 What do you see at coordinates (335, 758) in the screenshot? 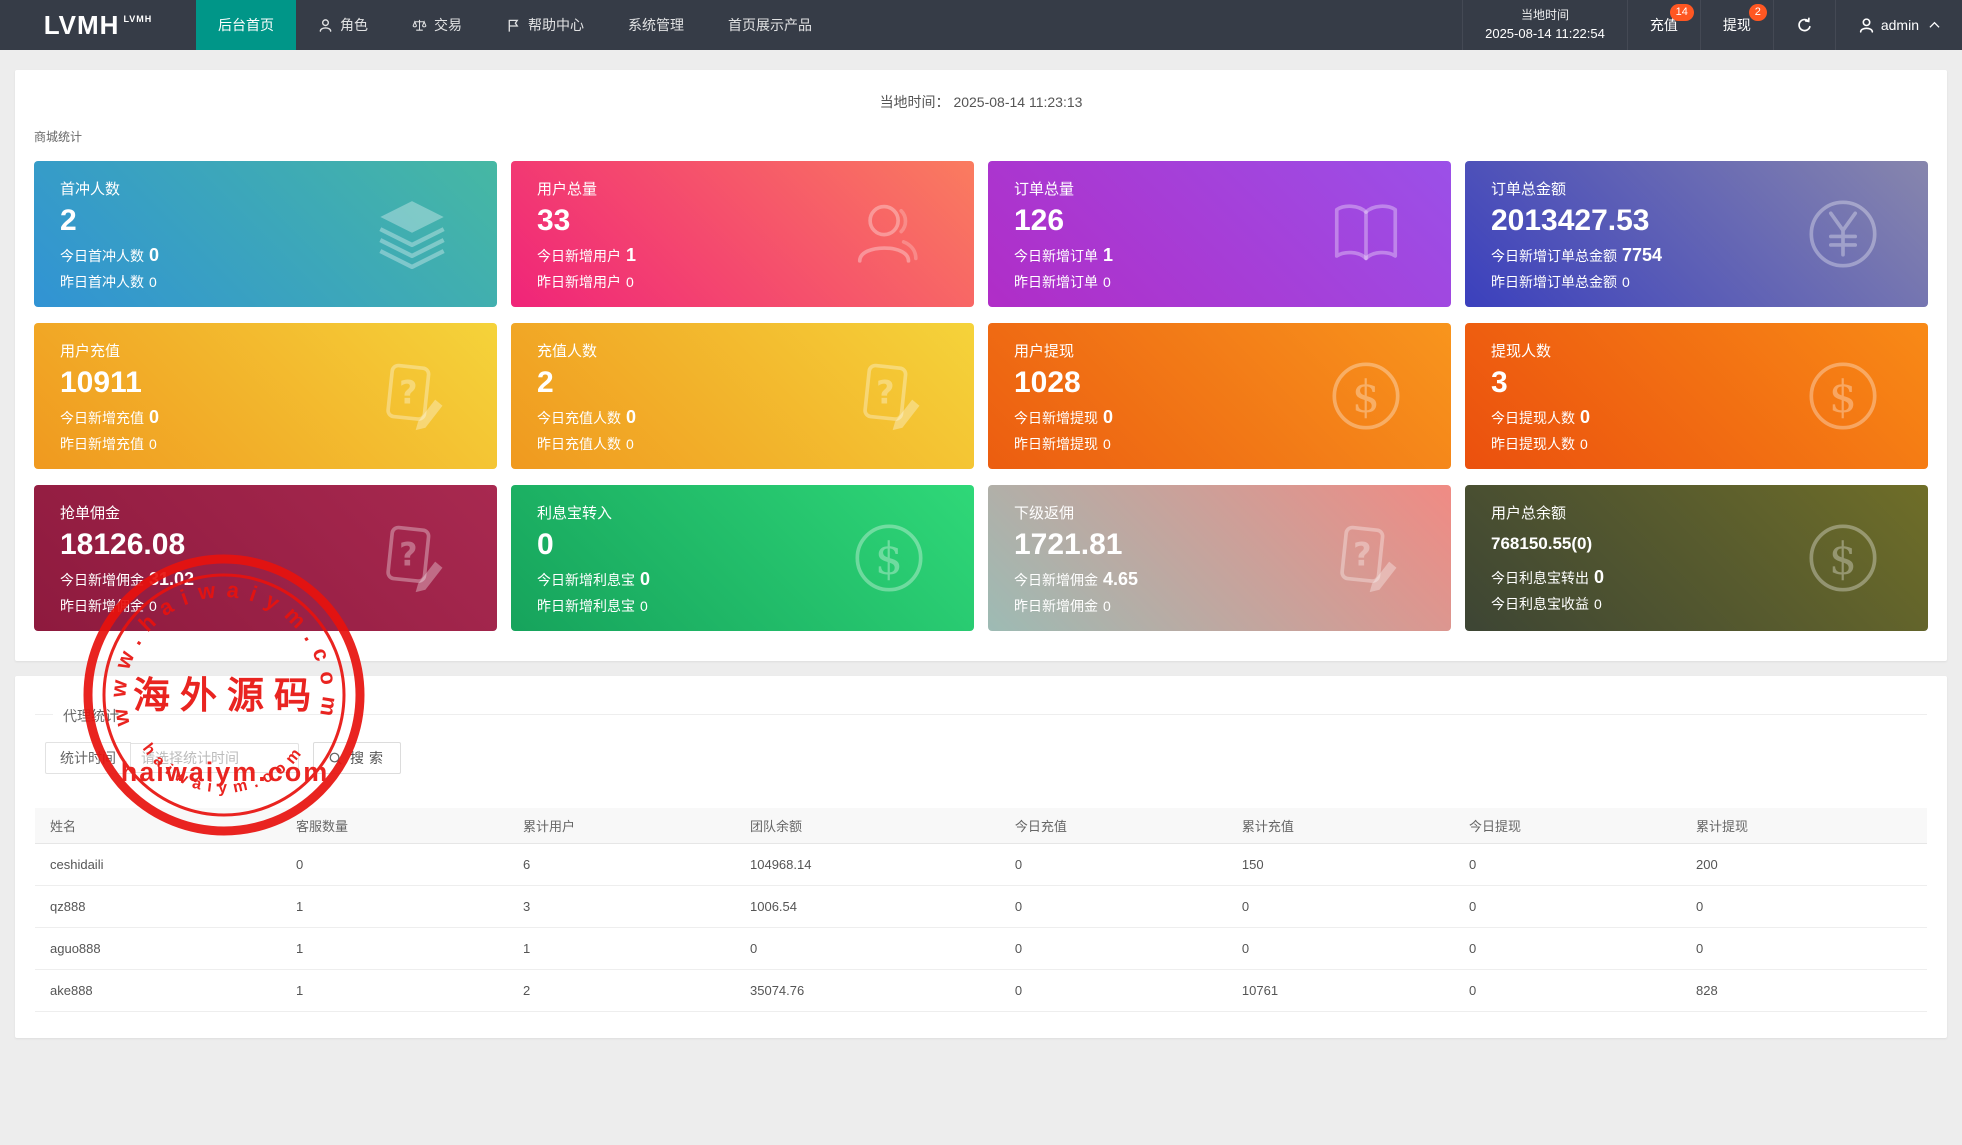
I see `search-icon` at bounding box center [335, 758].